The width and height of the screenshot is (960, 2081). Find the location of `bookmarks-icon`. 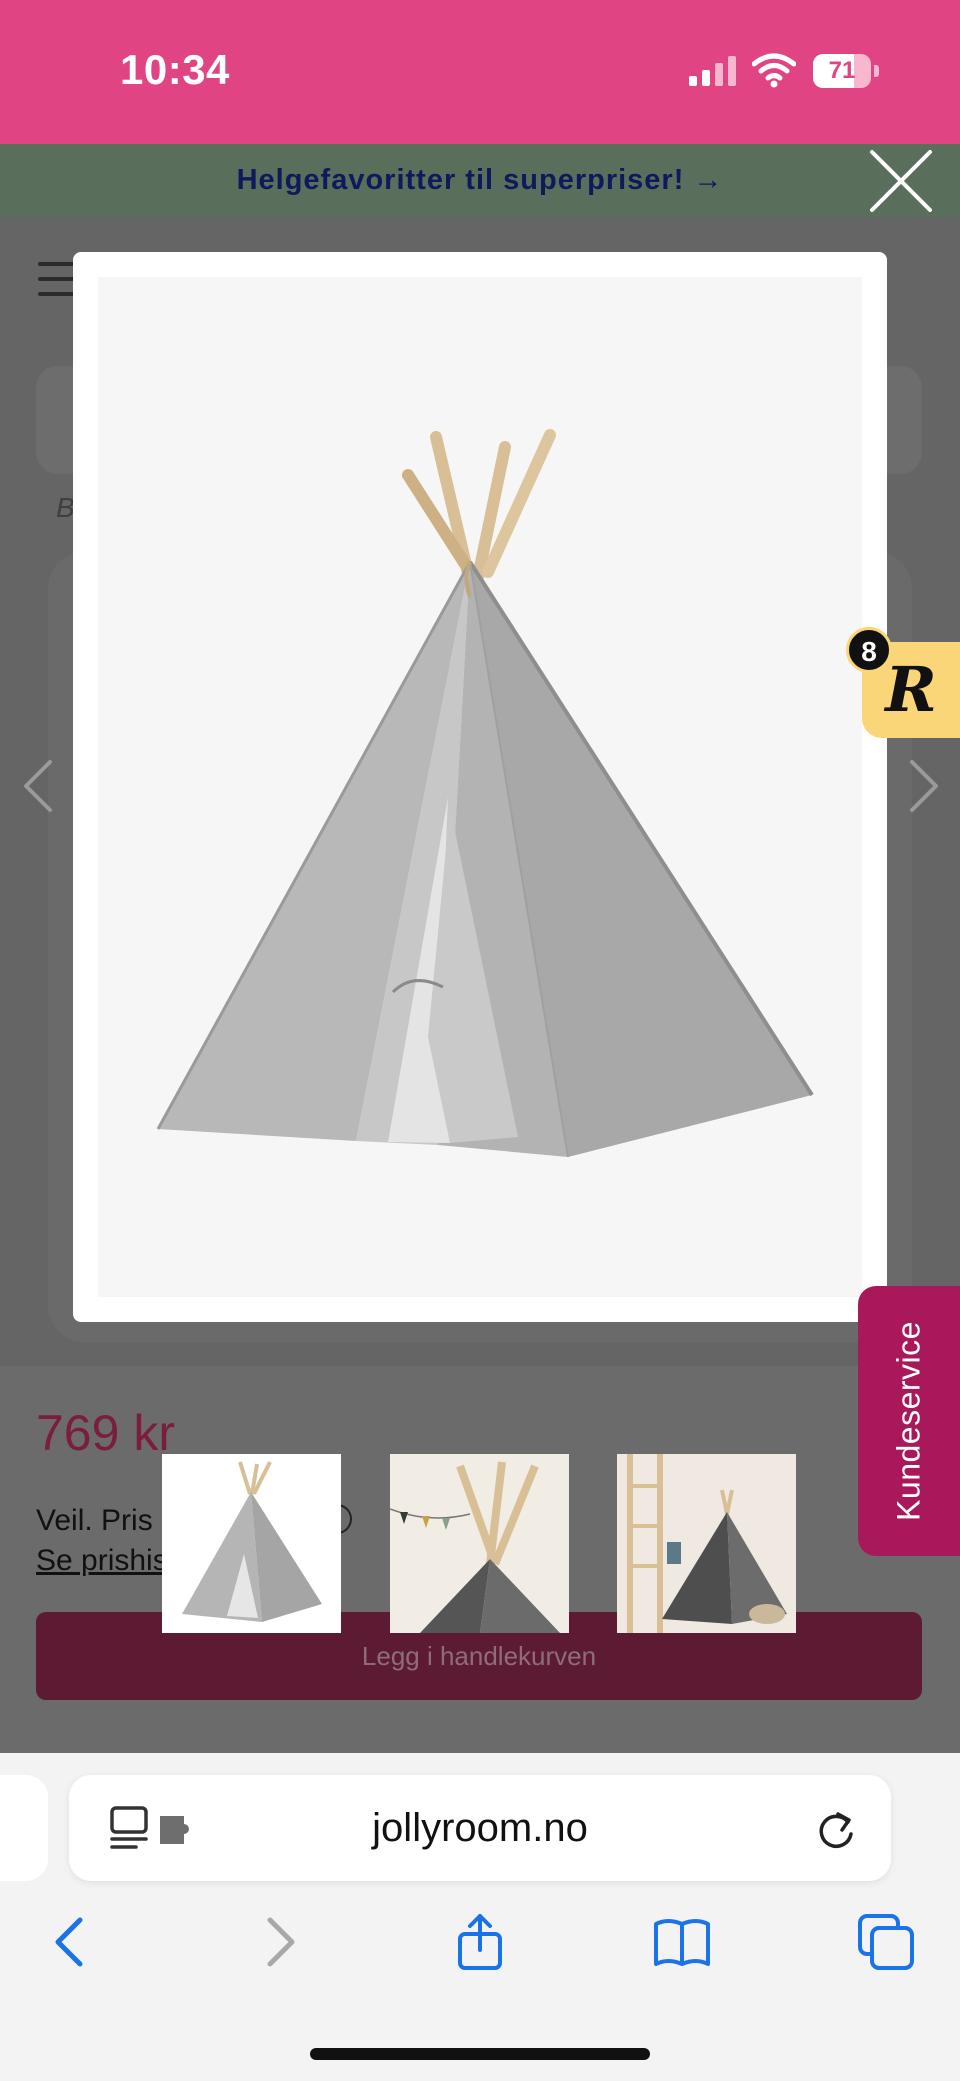

bookmarks-icon is located at coordinates (682, 1942).